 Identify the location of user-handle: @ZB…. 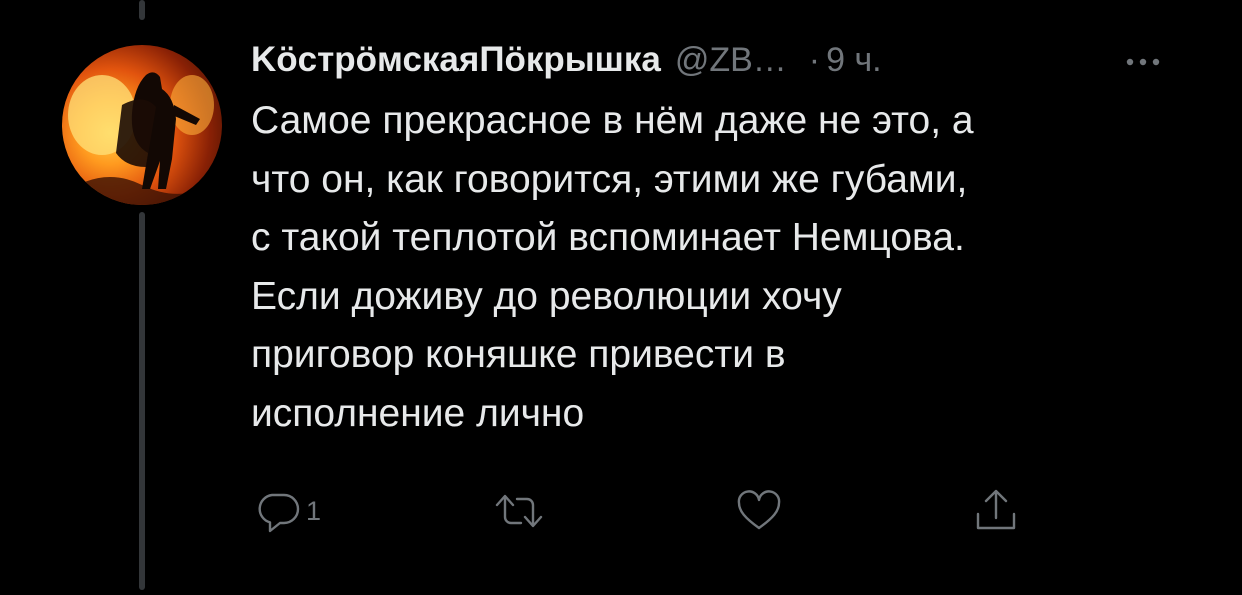
(731, 60).